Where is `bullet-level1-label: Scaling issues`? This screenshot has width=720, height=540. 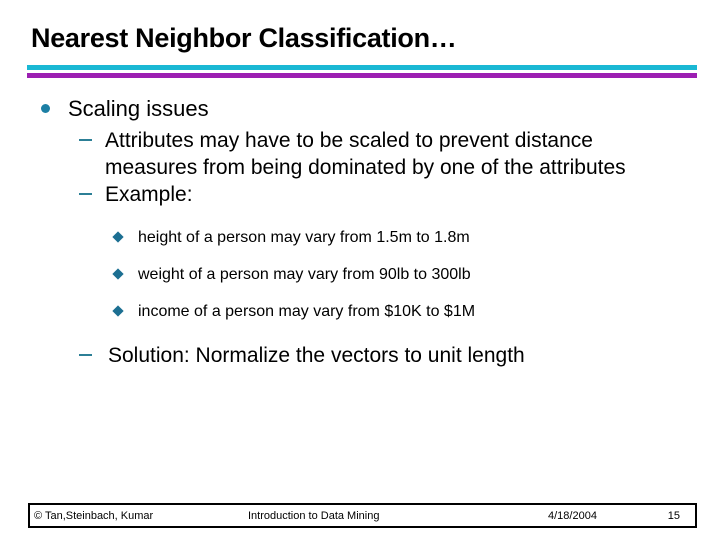 bullet-level1-label: Scaling issues is located at coordinates (138, 108).